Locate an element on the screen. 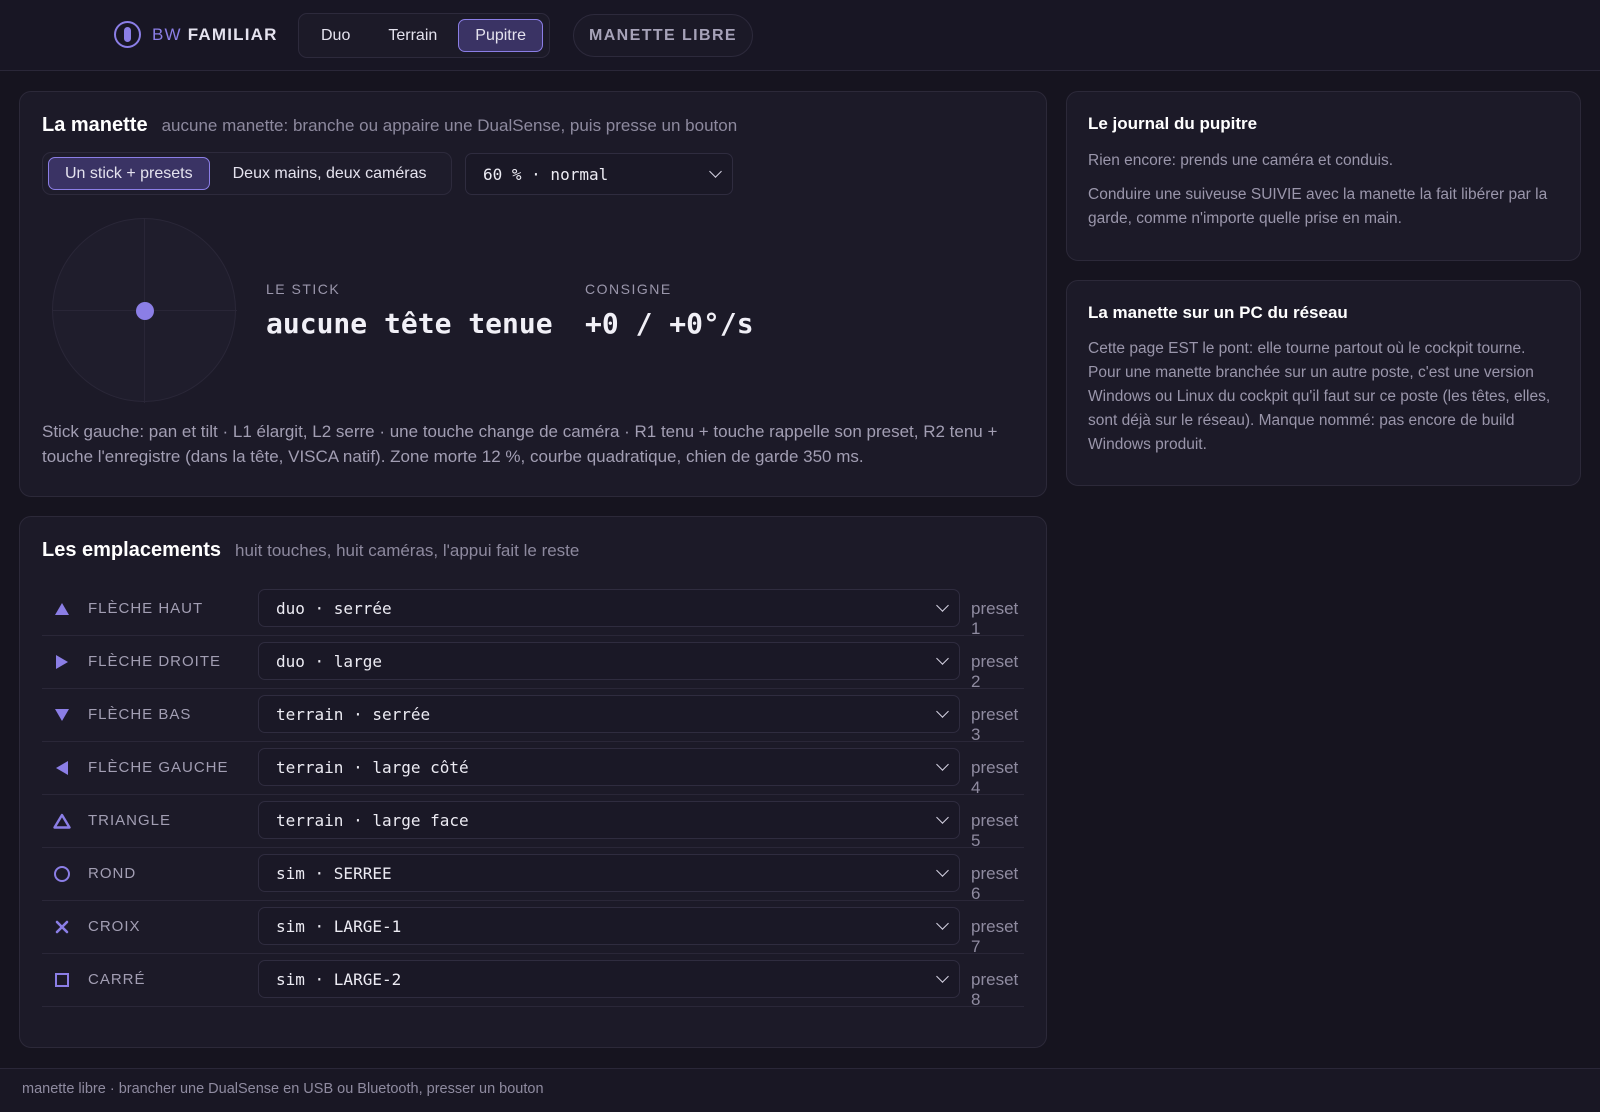  slot-camera-value: duo · large is located at coordinates (329, 661).